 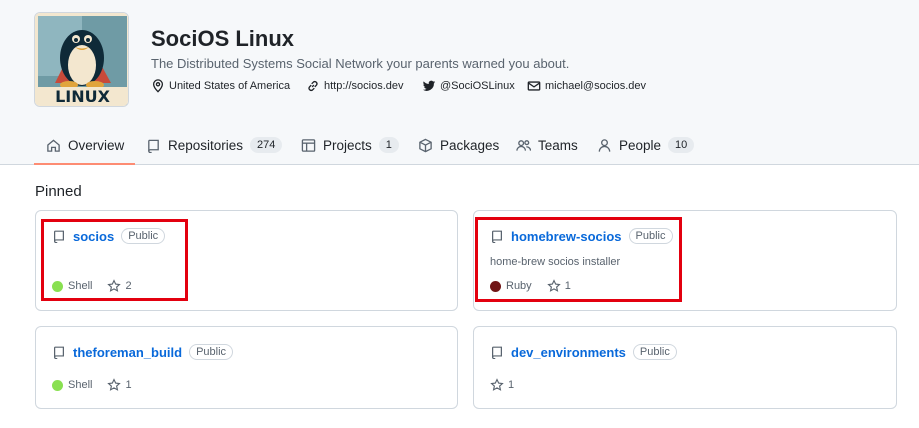 I want to click on tab-projects: Projects 1, so click(x=350, y=145).